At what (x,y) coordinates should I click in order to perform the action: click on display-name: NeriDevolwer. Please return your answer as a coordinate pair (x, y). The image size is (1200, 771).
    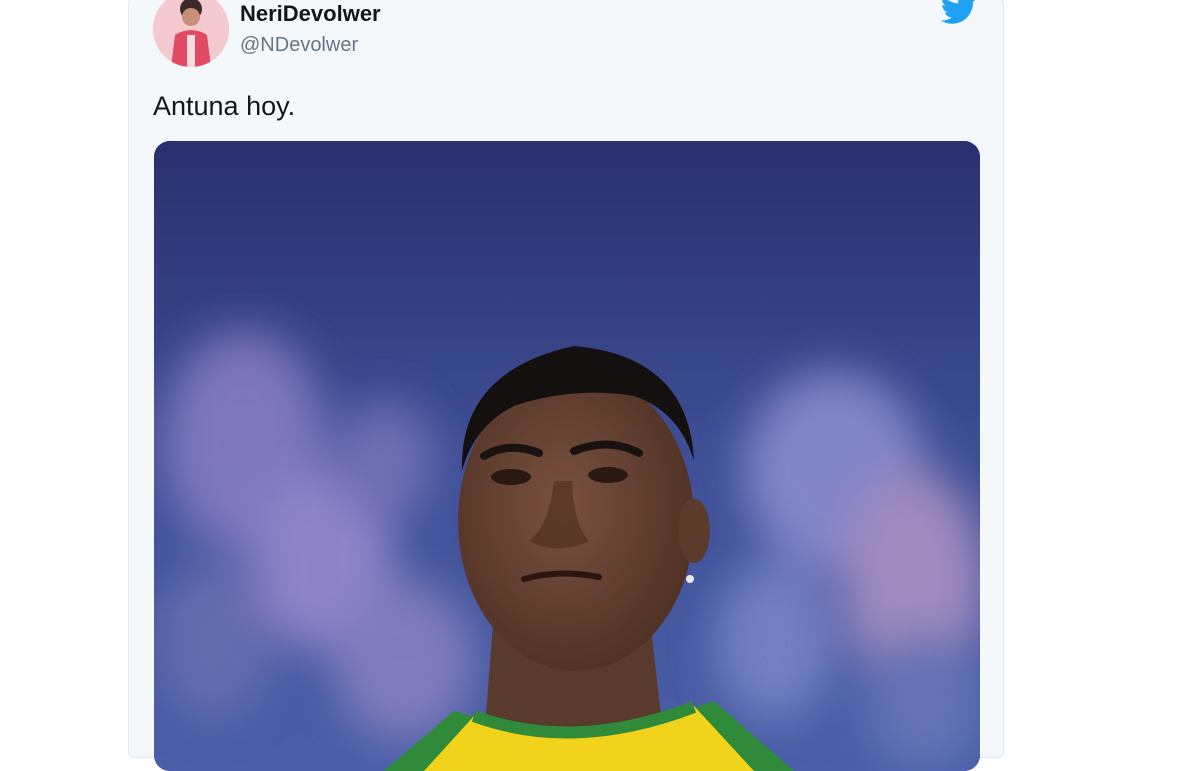
    Looking at the image, I should click on (310, 14).